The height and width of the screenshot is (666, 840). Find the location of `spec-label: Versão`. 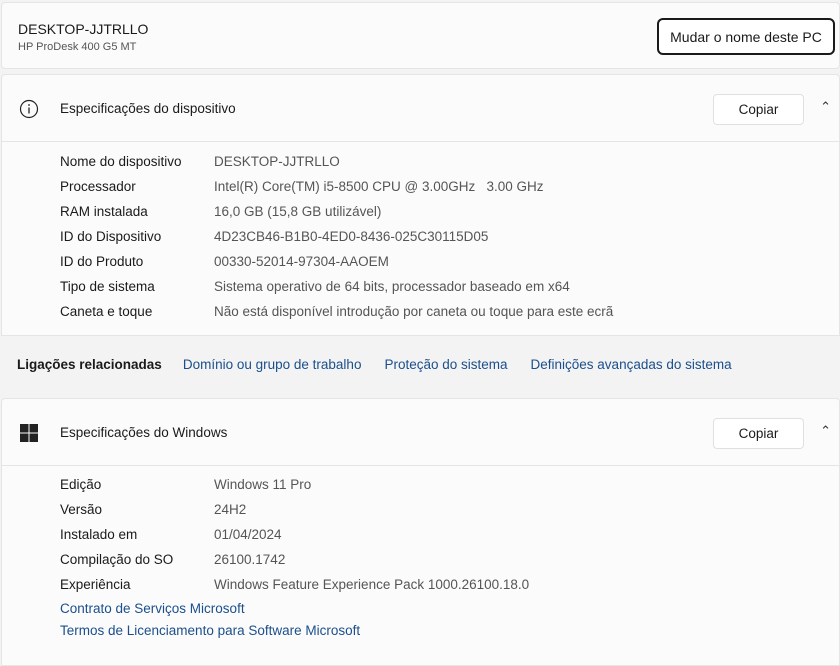

spec-label: Versão is located at coordinates (81, 509).